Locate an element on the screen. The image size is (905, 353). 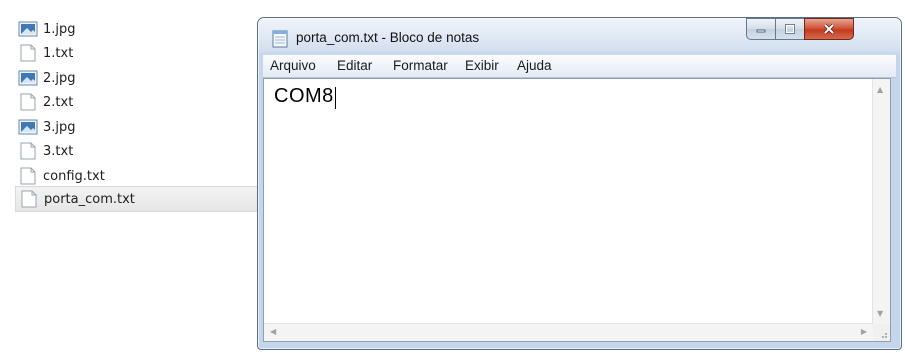
file-name: 3.txt is located at coordinates (58, 151).